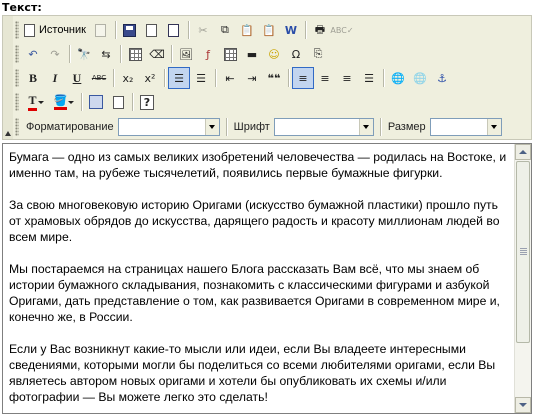  What do you see at coordinates (465, 127) in the screenshot?
I see `size-select` at bounding box center [465, 127].